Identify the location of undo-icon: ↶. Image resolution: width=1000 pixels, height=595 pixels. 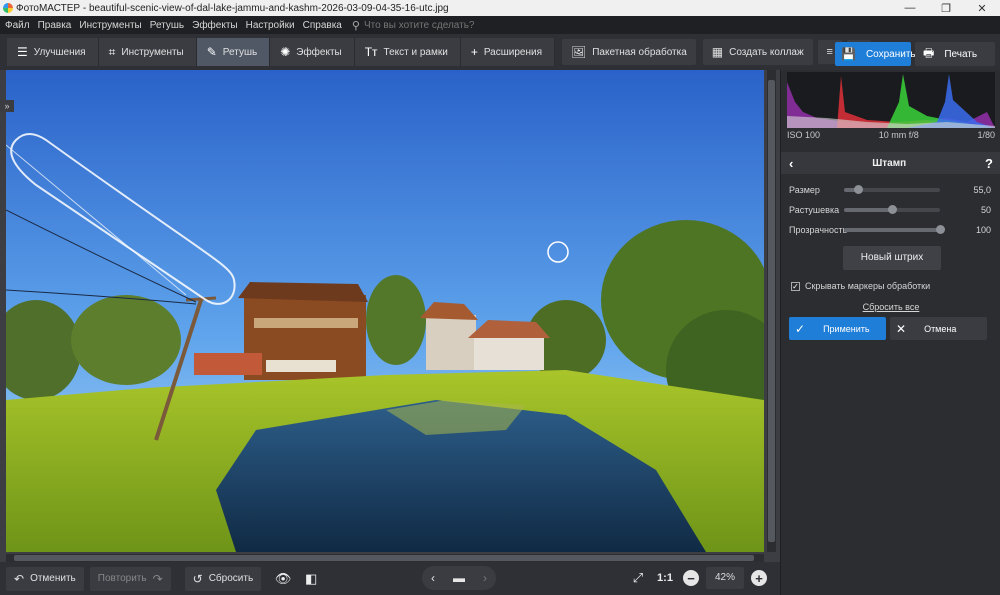
(19, 578).